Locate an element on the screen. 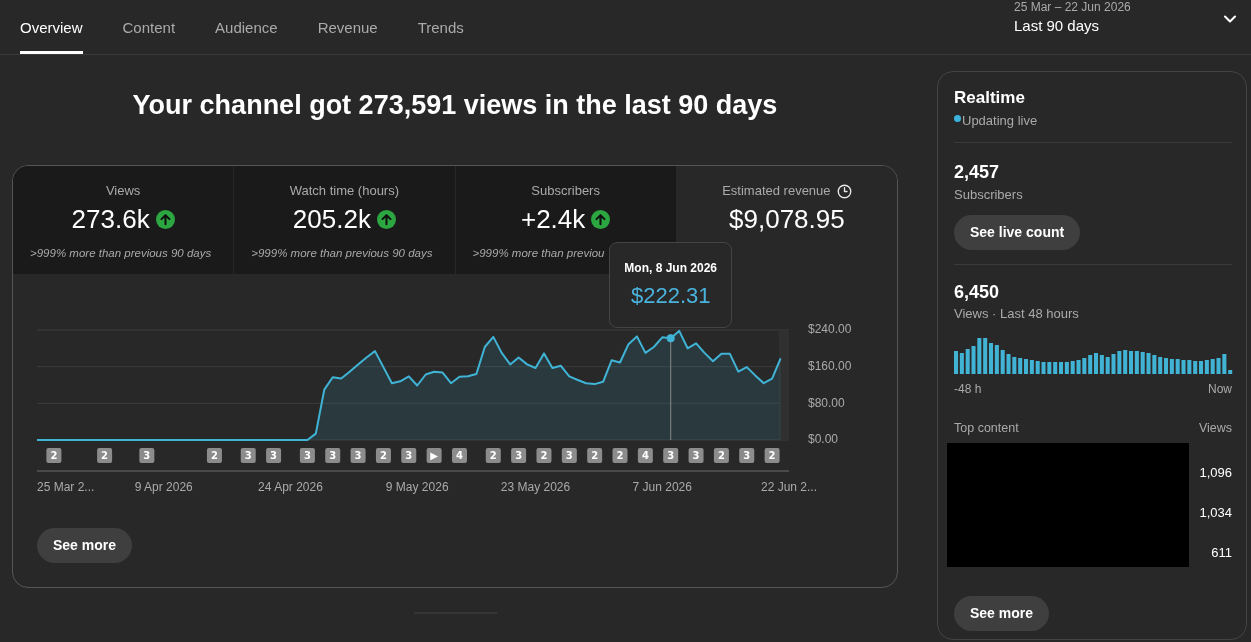  views-value: 611 is located at coordinates (1221, 553).